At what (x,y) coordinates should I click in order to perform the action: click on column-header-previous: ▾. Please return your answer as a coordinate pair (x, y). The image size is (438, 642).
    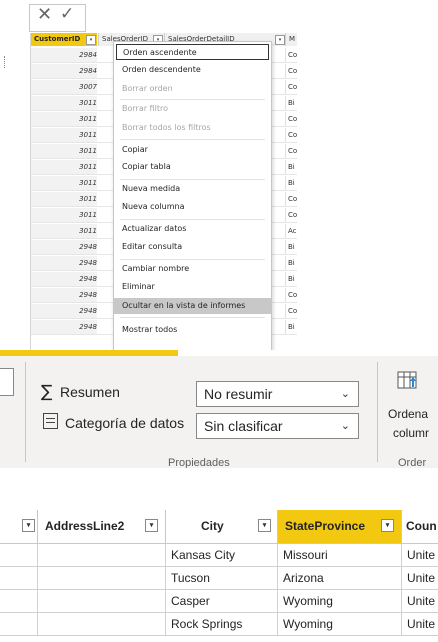
    Looking at the image, I should click on (19, 527).